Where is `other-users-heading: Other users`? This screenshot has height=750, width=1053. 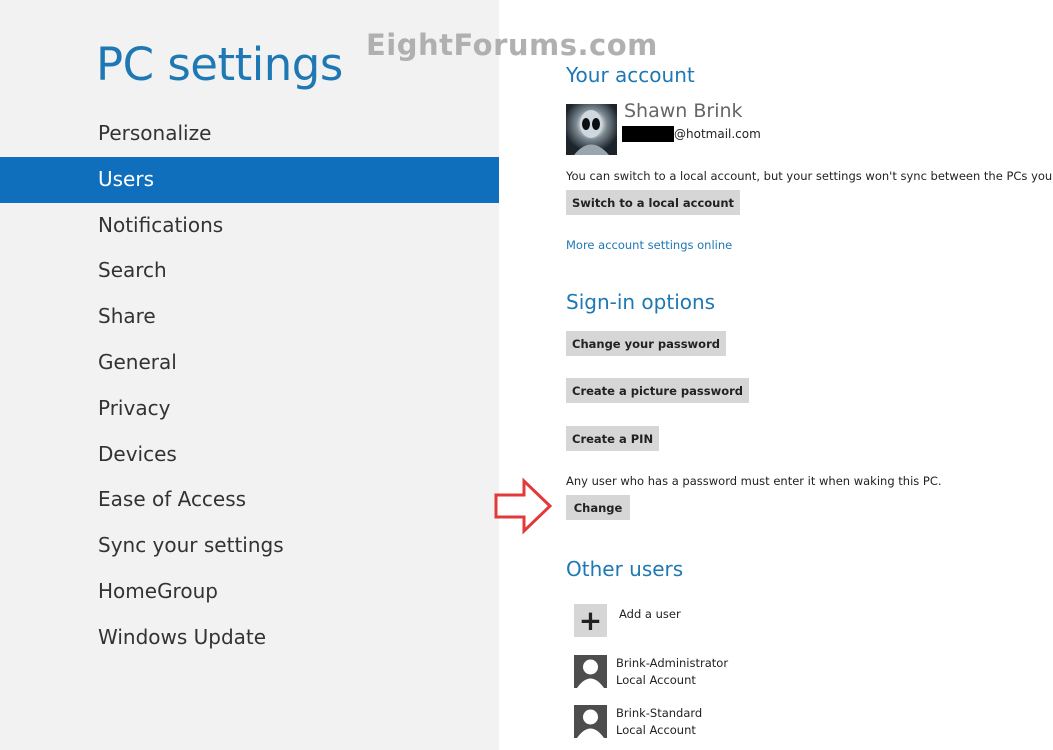
other-users-heading: Other users is located at coordinates (625, 569).